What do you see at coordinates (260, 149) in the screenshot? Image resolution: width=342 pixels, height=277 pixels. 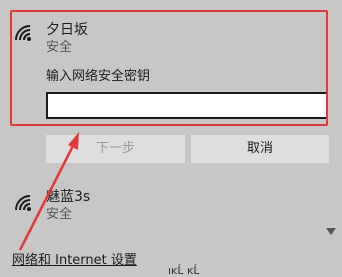 I see `cancel-button: 取消` at bounding box center [260, 149].